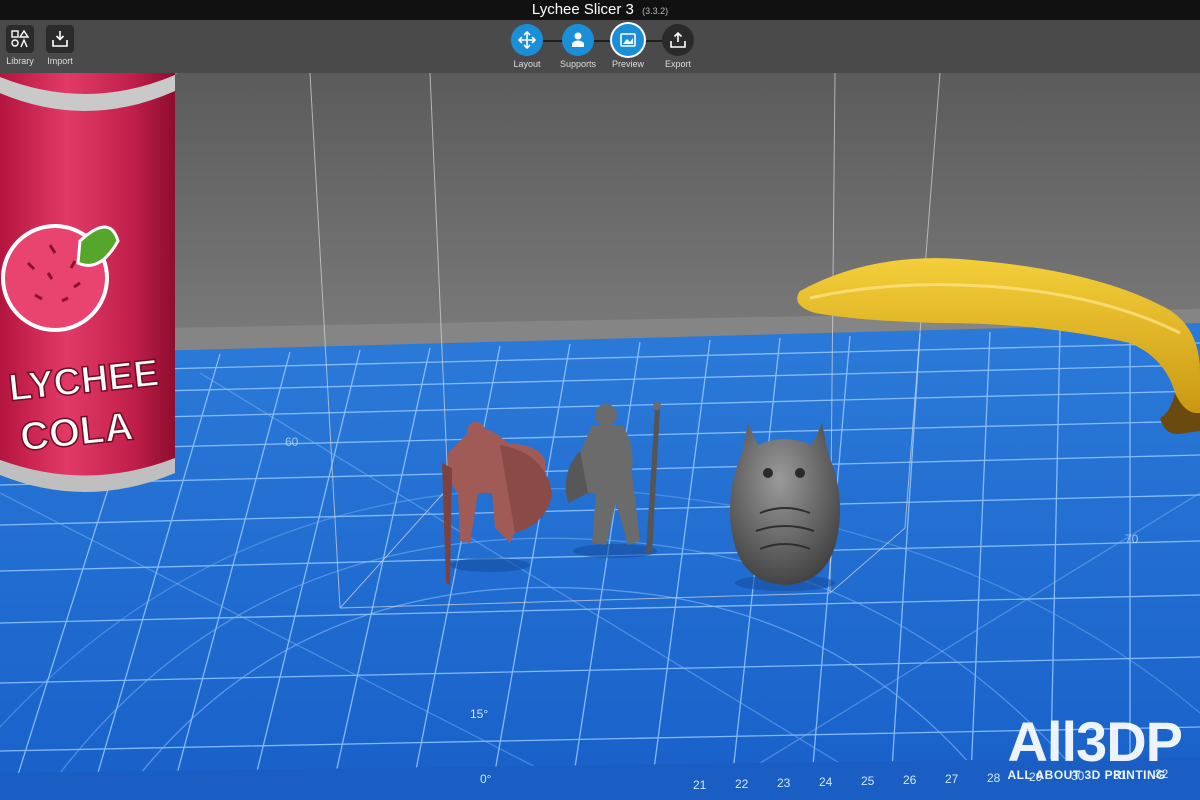 The height and width of the screenshot is (800, 1200). I want to click on workflow-steps: Layout Supports Preview Export, so click(603, 48).